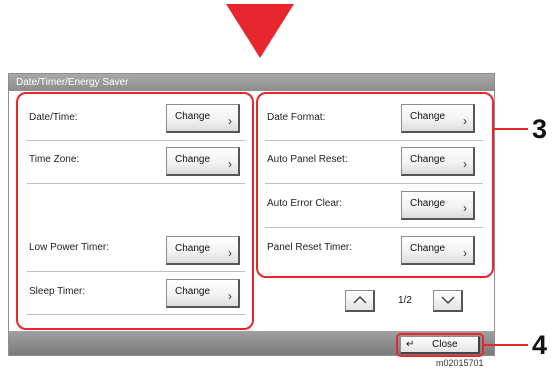  I want to click on callout-4-line, so click(506, 345).